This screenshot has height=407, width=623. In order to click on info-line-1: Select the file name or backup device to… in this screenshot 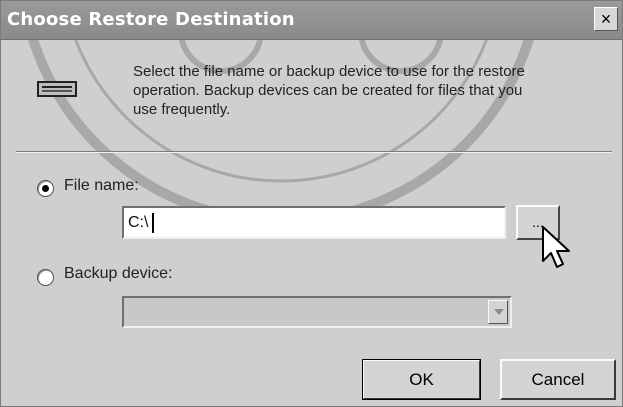, I will do `click(329, 71)`.